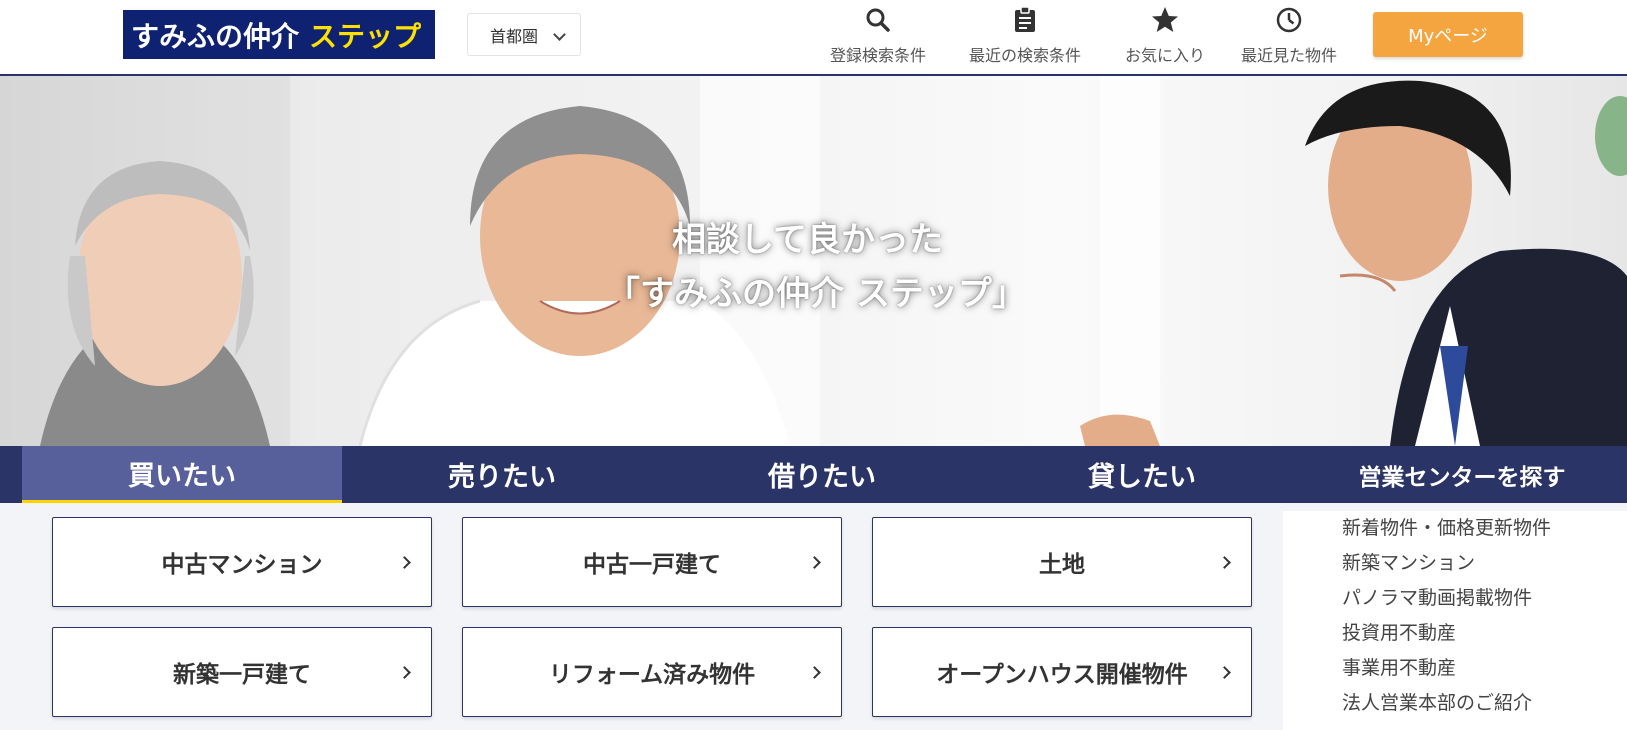 This screenshot has width=1627, height=730. I want to click on clock-icon, so click(1289, 20).